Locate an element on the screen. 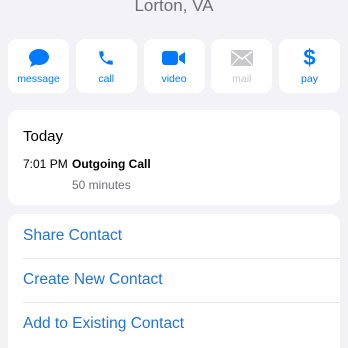 This screenshot has height=348, width=348. video-button: video is located at coordinates (174, 66).